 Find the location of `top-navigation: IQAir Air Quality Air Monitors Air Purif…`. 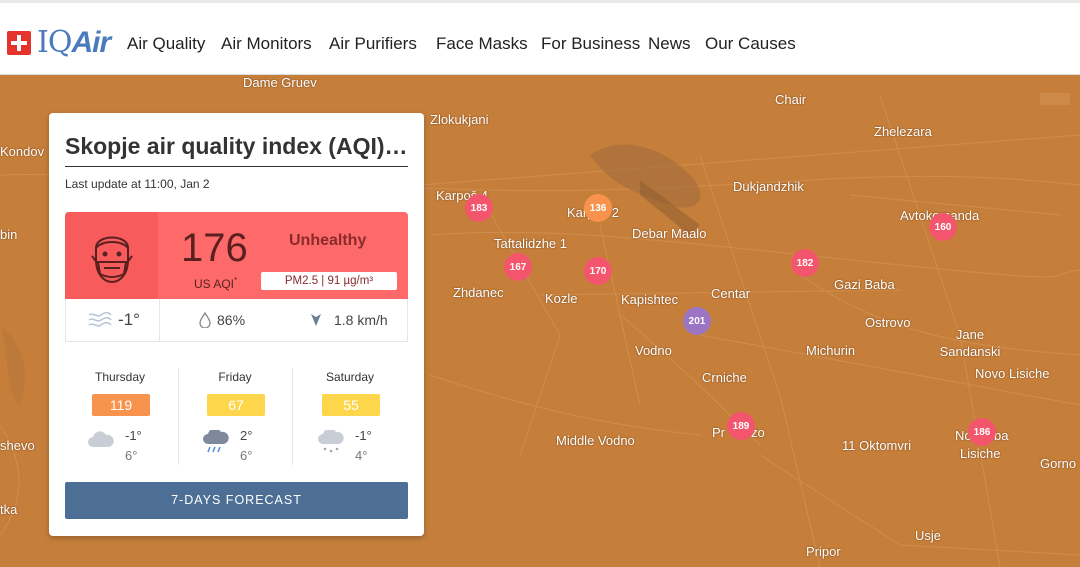

top-navigation: IQAir Air Quality Air Monitors Air Purif… is located at coordinates (540, 37).